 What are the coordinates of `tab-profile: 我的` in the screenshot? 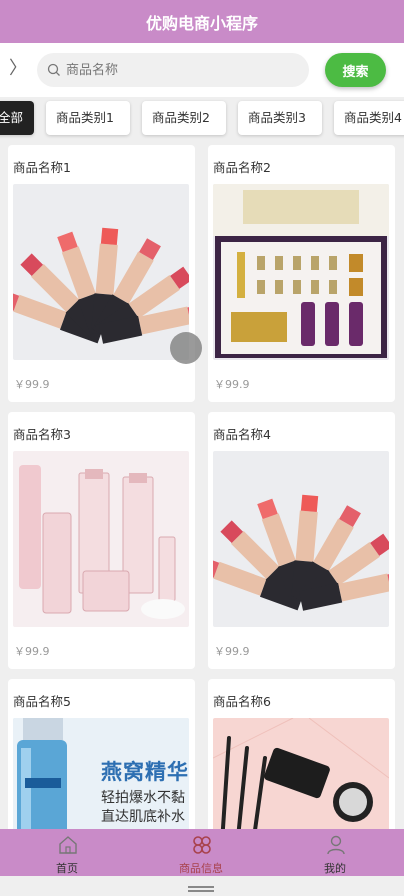 It's located at (335, 852).